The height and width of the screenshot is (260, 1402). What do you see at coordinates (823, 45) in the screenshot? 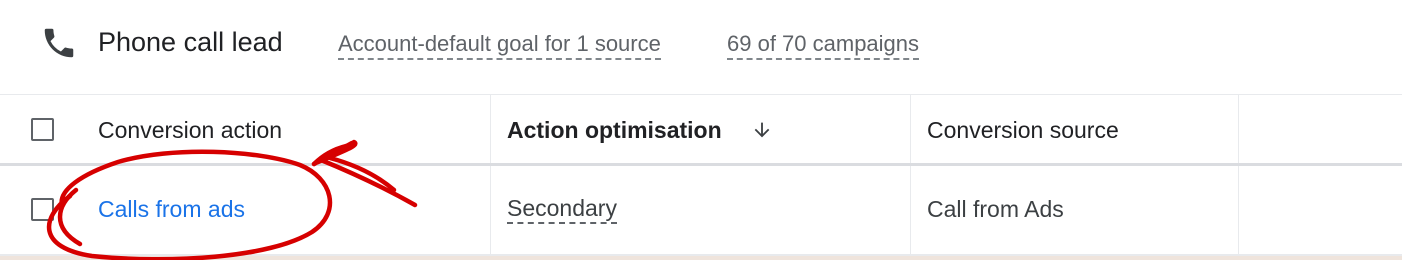
I see `goal-campaigns-link: 69 of 70 campaigns` at bounding box center [823, 45].